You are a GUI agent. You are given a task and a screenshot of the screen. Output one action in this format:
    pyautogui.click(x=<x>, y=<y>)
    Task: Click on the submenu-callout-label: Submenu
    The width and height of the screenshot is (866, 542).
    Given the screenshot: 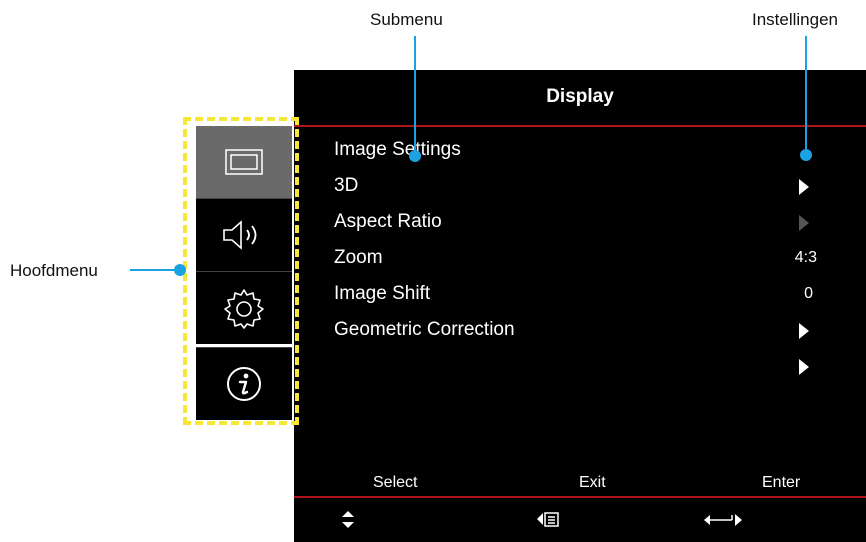 What is the action you would take?
    pyautogui.click(x=406, y=19)
    